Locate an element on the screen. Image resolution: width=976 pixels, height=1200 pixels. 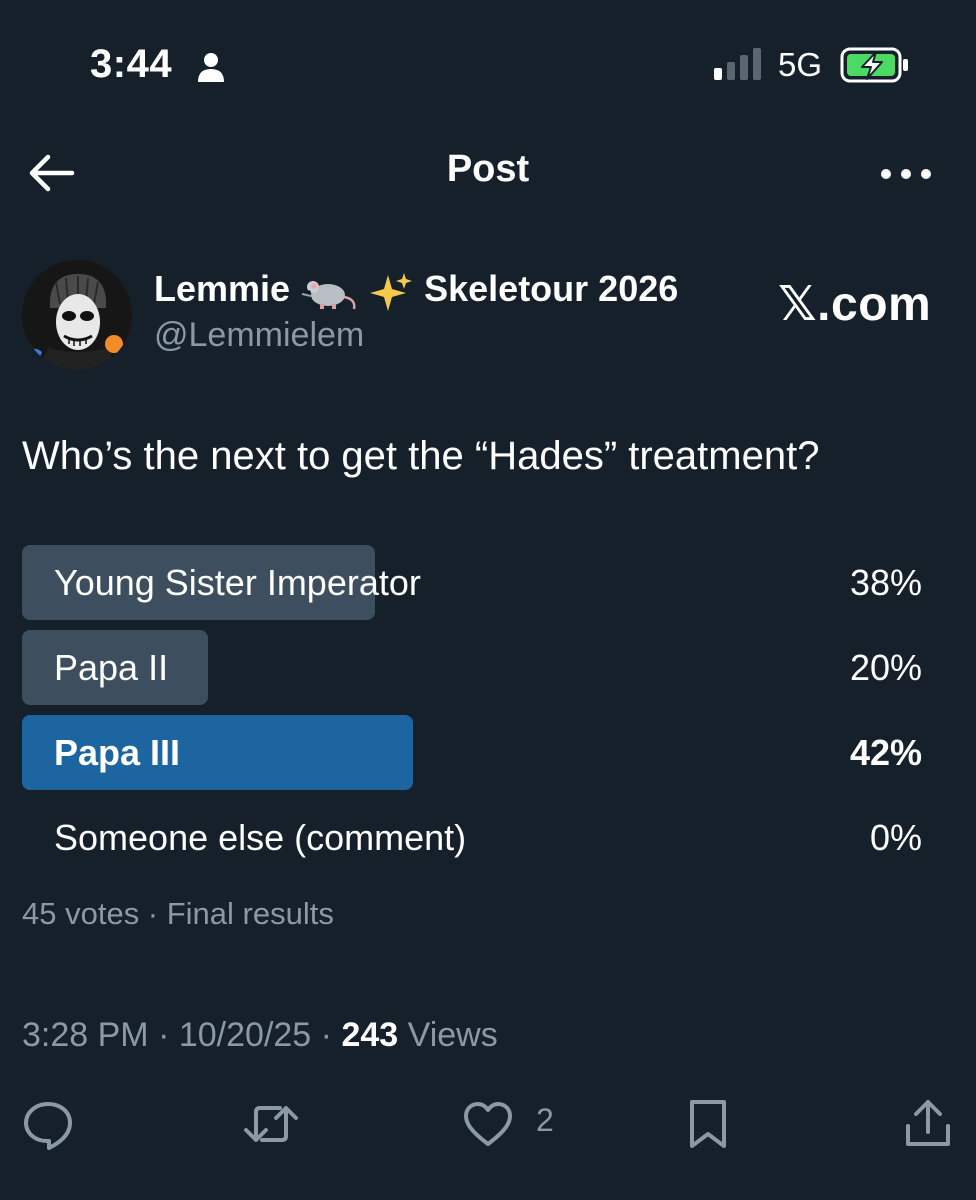
poll-option-percent: 0% is located at coordinates (895, 837).